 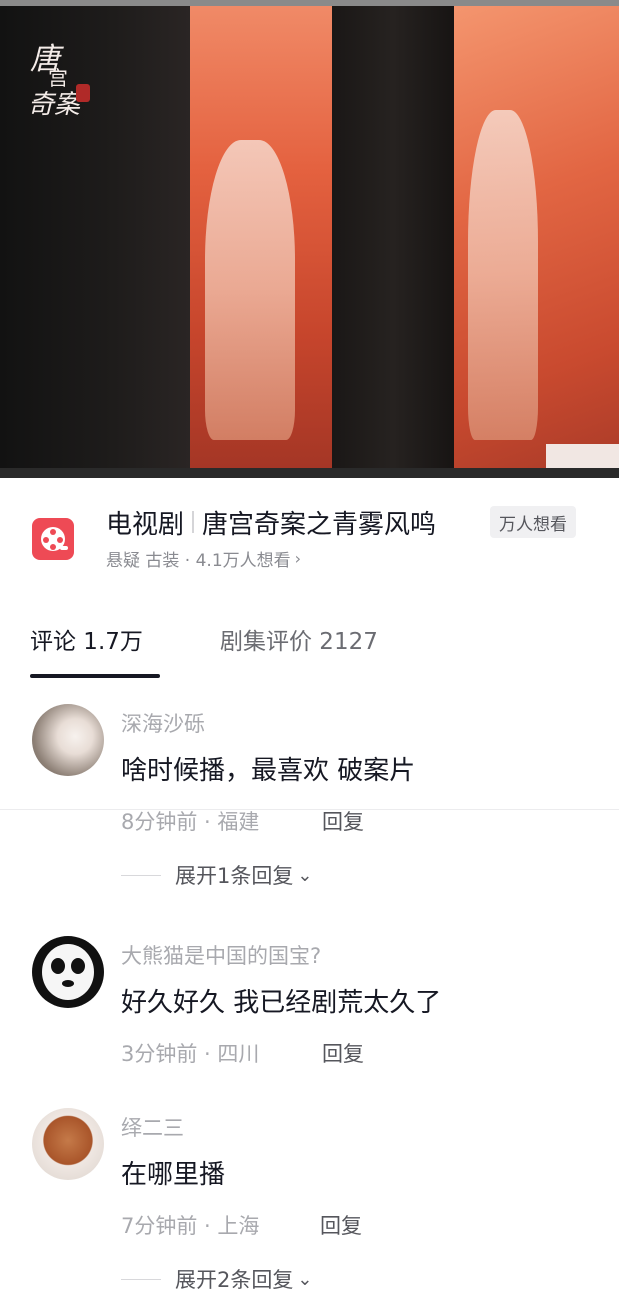 I want to click on drama-info-card: 电视剧 唐宫奇案之青雾风鸣 万人想看 悬疑 古装 · 4.1万人想看 ›, so click(x=315, y=540).